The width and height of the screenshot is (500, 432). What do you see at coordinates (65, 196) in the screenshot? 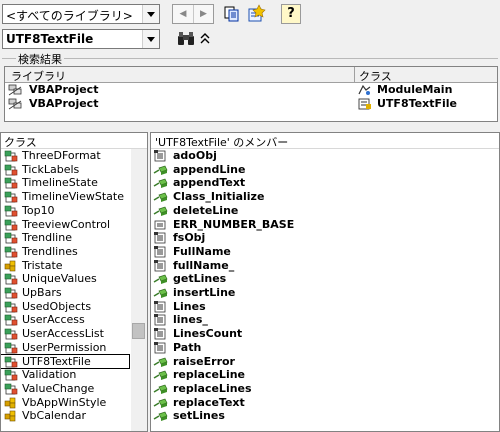
I see `class-item: TimelineViewState` at bounding box center [65, 196].